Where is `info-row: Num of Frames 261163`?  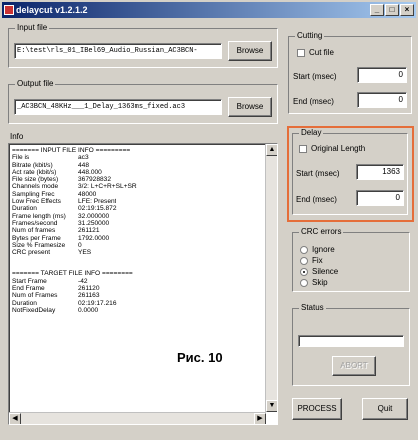
info-row: Num of Frames 261163 is located at coordinates (138, 295).